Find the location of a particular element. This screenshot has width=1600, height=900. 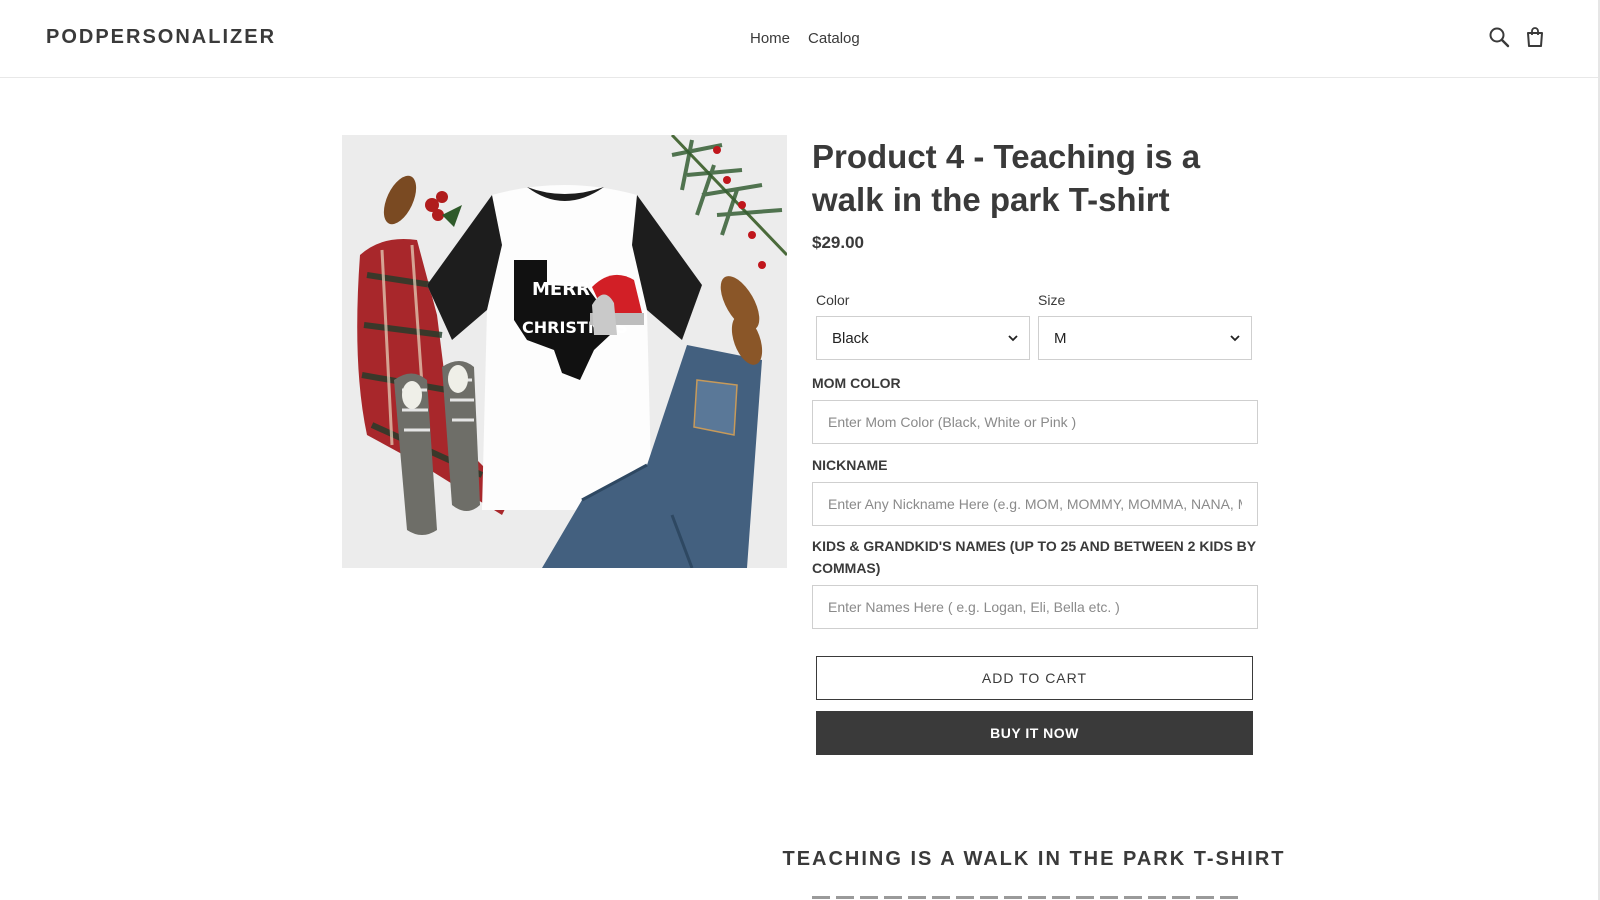

color-select: Black is located at coordinates (923, 338).